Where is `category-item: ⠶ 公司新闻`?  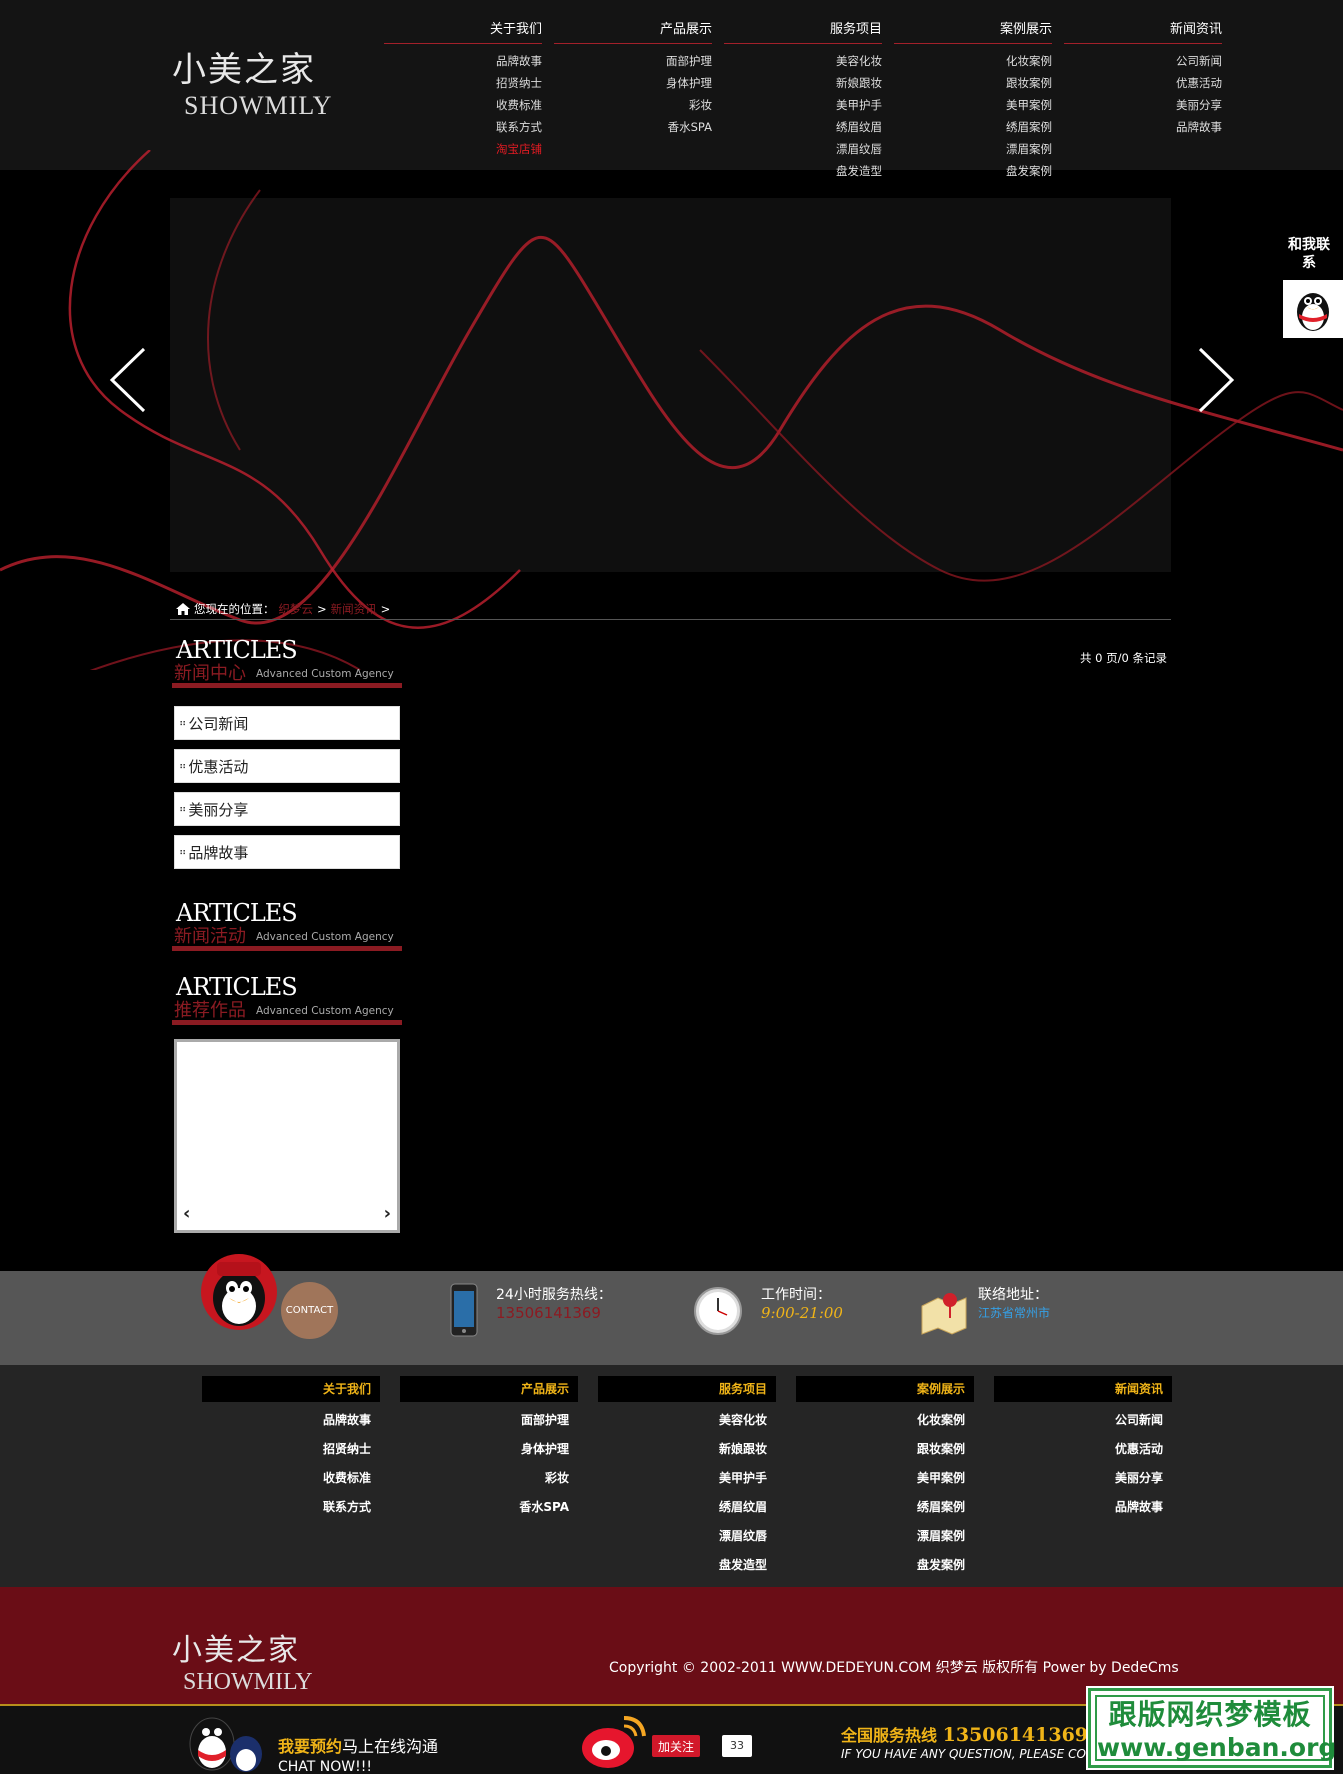 category-item: ⠶ 公司新闻 is located at coordinates (287, 723).